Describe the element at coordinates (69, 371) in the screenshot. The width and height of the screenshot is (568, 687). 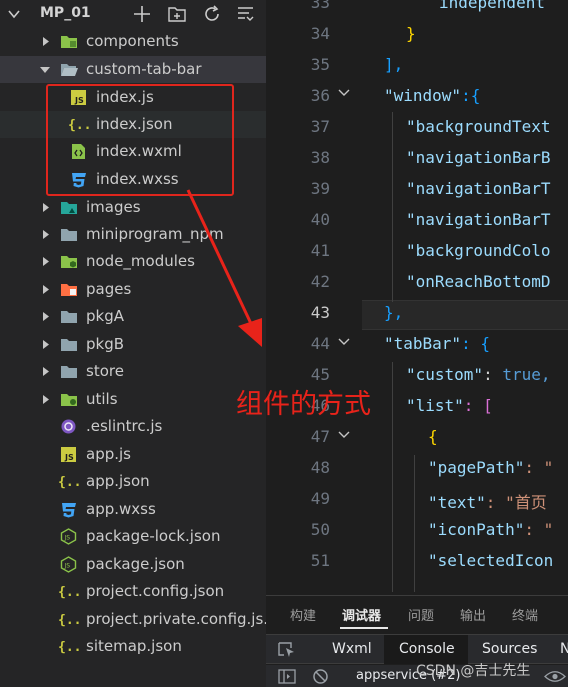
I see `folder-icon` at that location.